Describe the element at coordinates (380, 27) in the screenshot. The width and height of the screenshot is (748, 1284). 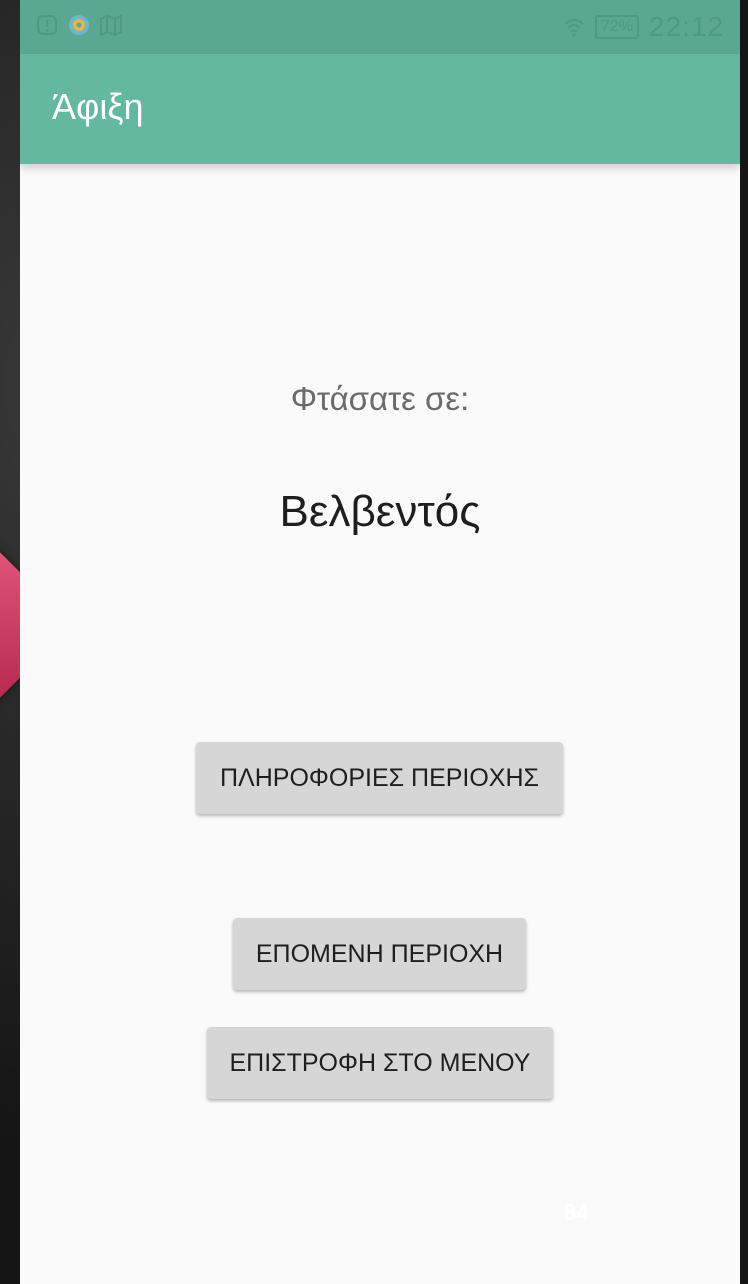
I see `status-bar: 72% 22:12` at that location.